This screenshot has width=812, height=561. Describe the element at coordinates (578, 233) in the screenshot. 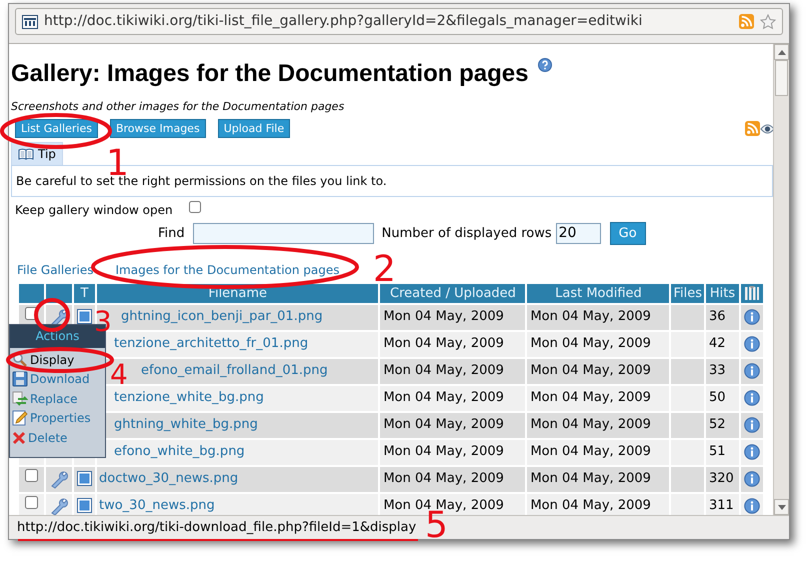

I see `rows-field: 20` at that location.